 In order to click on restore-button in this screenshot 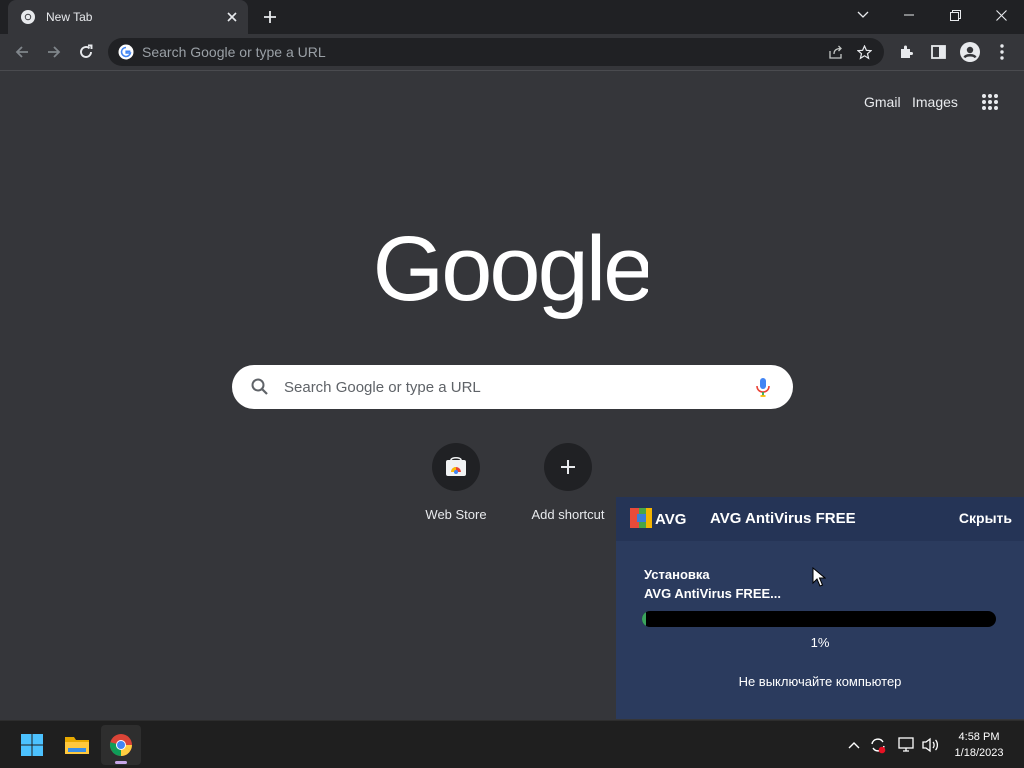, I will do `click(955, 15)`.